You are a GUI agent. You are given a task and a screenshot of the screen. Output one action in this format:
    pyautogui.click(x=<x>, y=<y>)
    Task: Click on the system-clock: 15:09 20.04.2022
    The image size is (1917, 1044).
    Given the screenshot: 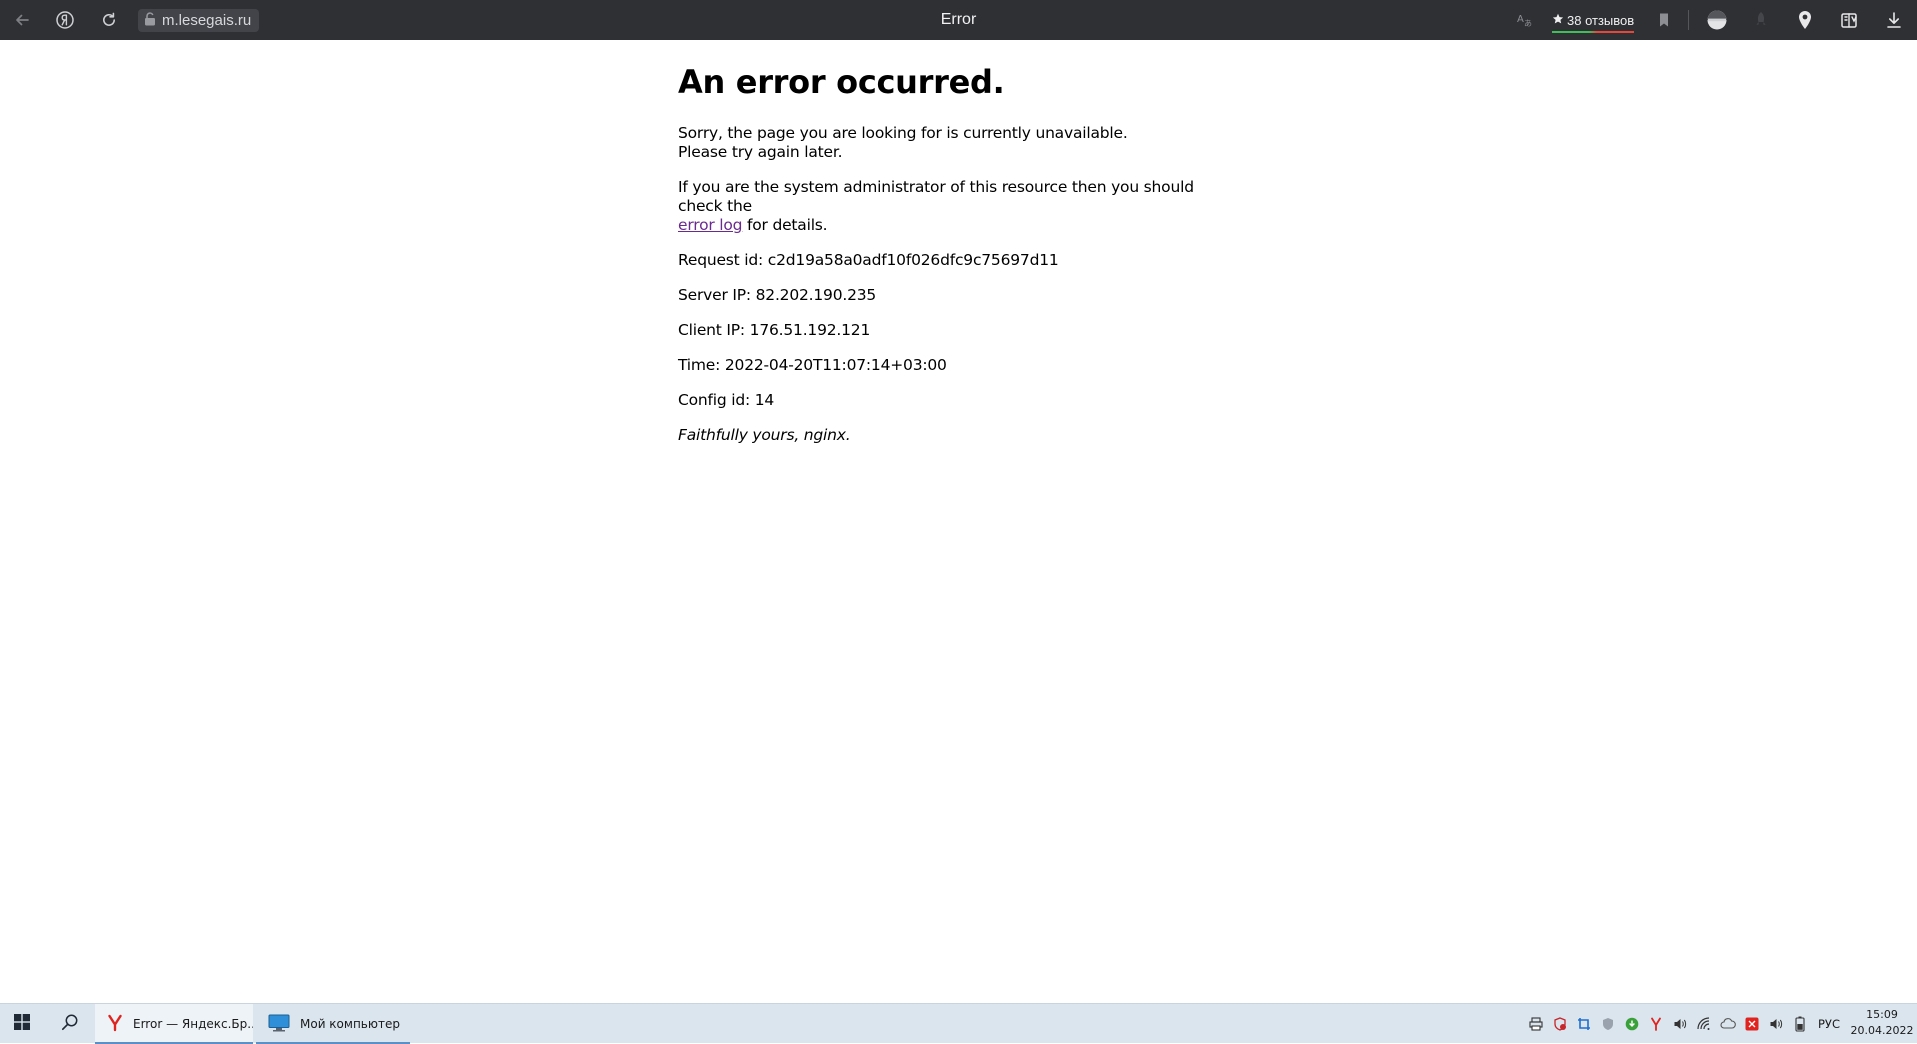 What is the action you would take?
    pyautogui.click(x=1882, y=1023)
    